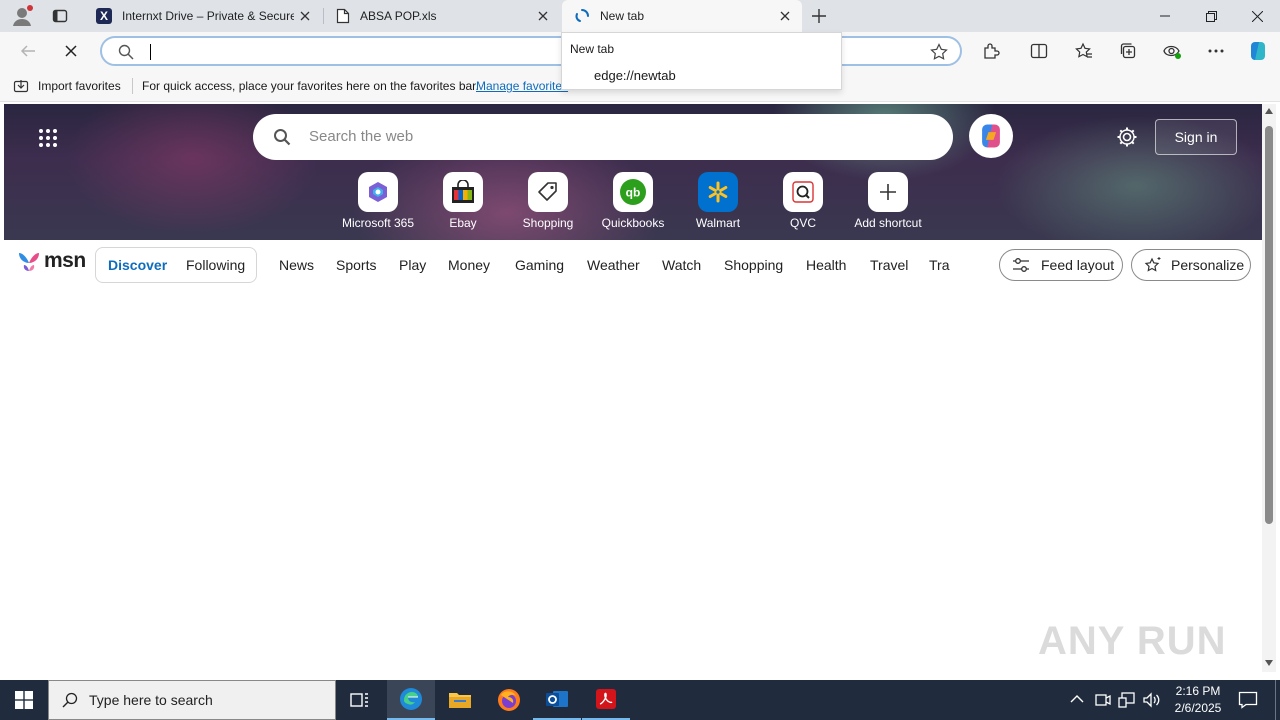 This screenshot has width=1280, height=720. What do you see at coordinates (681, 265) in the screenshot?
I see `nav-watch: Watch` at bounding box center [681, 265].